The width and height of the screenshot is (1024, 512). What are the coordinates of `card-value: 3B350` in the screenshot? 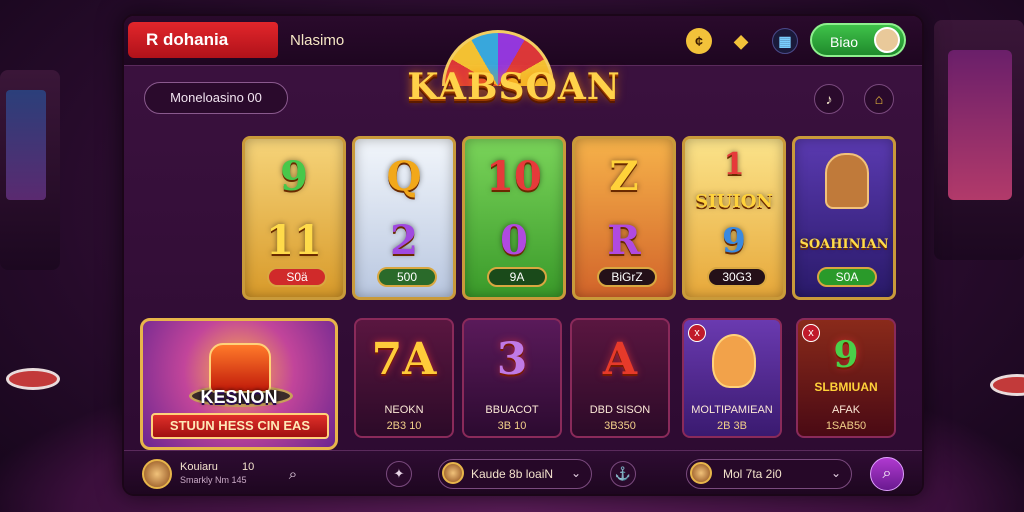 It's located at (620, 426).